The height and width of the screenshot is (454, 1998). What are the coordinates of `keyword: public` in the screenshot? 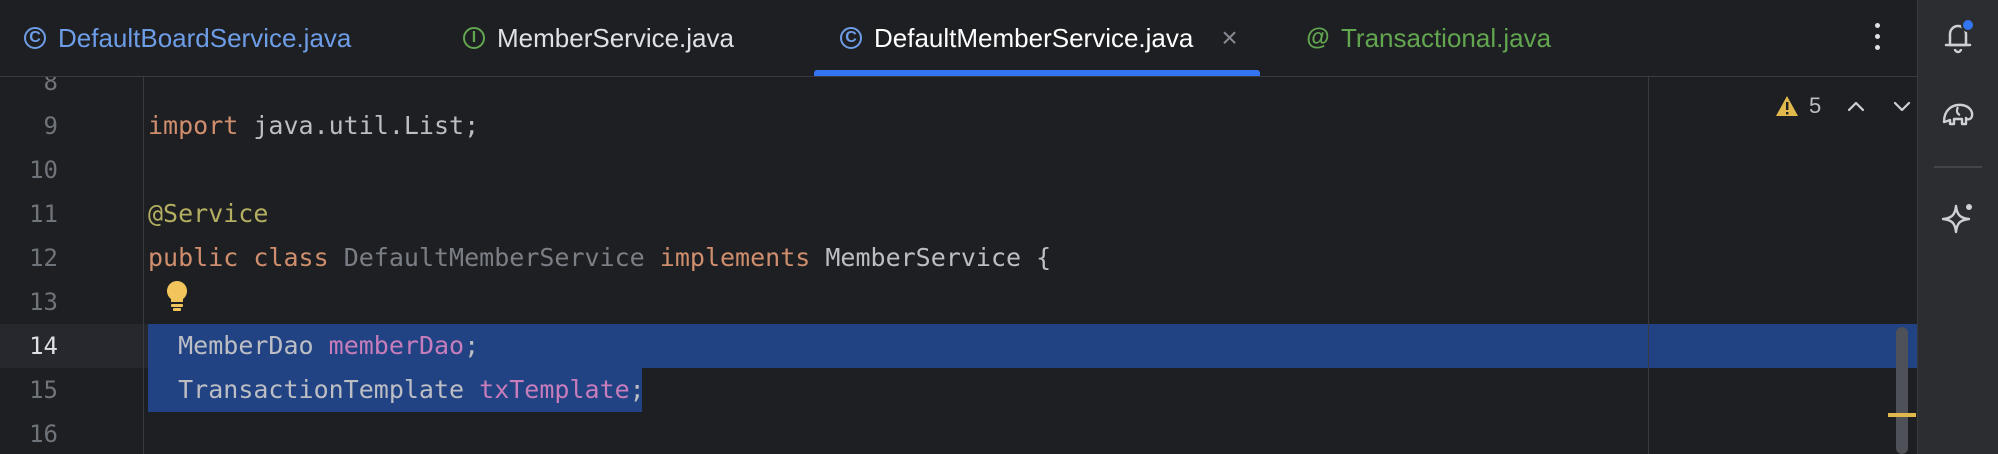 It's located at (193, 257).